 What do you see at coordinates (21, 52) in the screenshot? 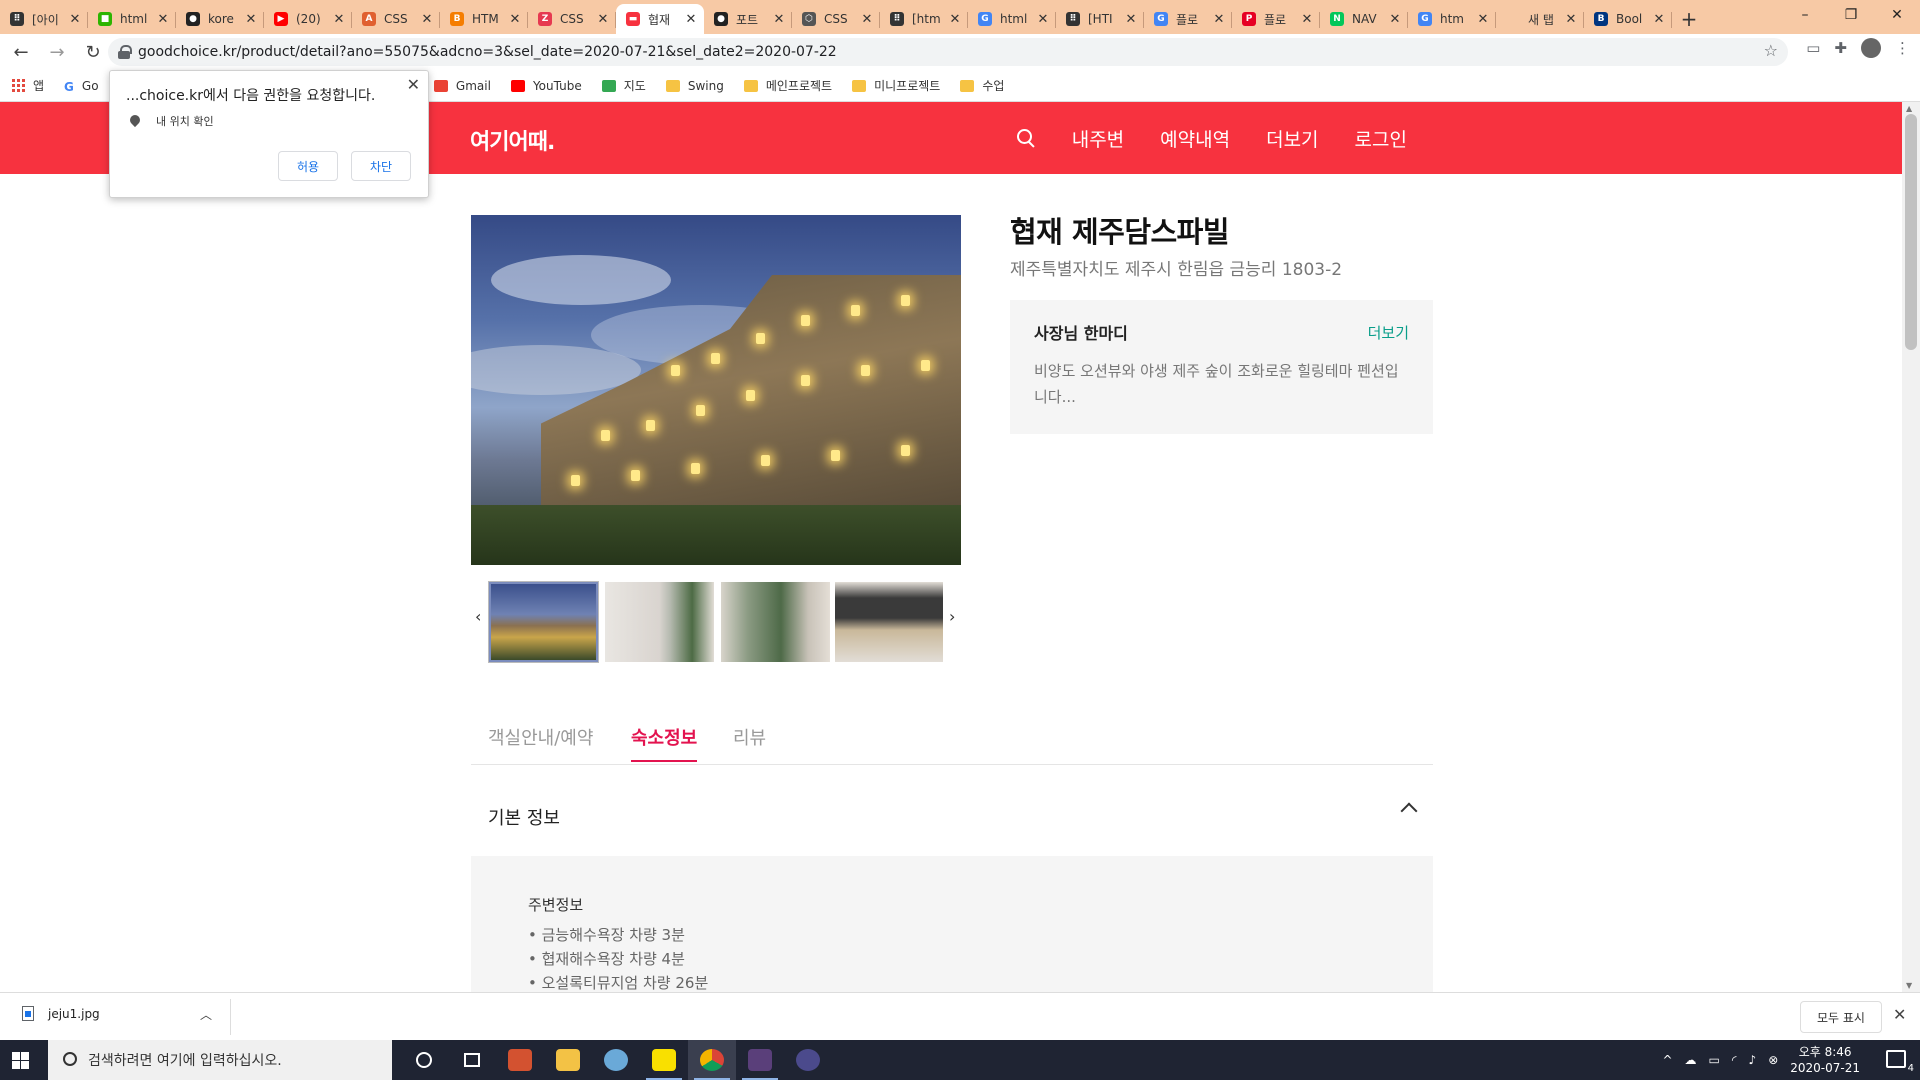
I see `back-icon: ←` at bounding box center [21, 52].